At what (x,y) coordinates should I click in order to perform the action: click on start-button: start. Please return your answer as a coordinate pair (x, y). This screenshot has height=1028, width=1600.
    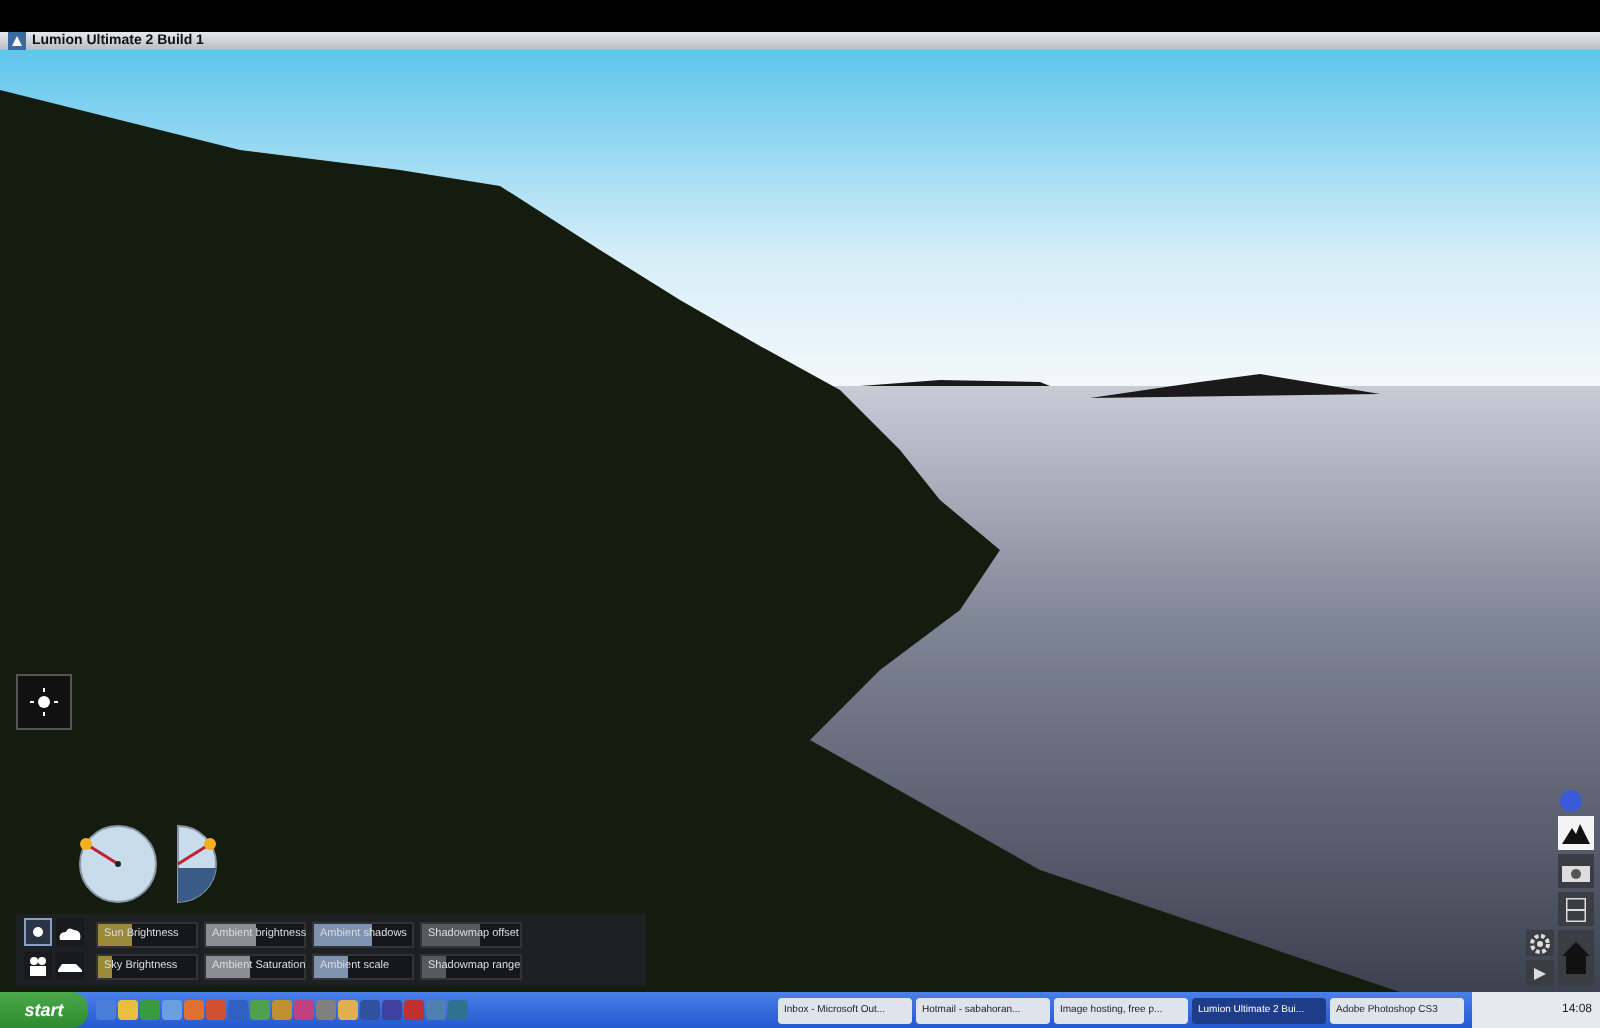
    Looking at the image, I should click on (44, 1010).